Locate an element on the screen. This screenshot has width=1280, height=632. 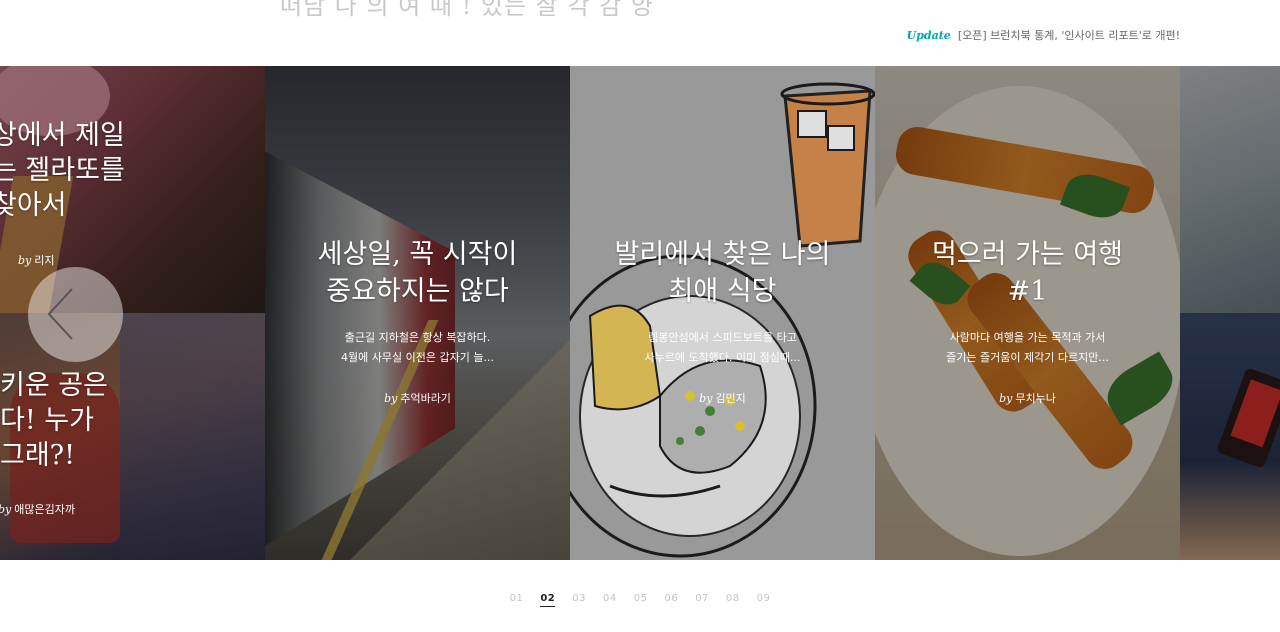
update-label: Update is located at coordinates (928, 35).